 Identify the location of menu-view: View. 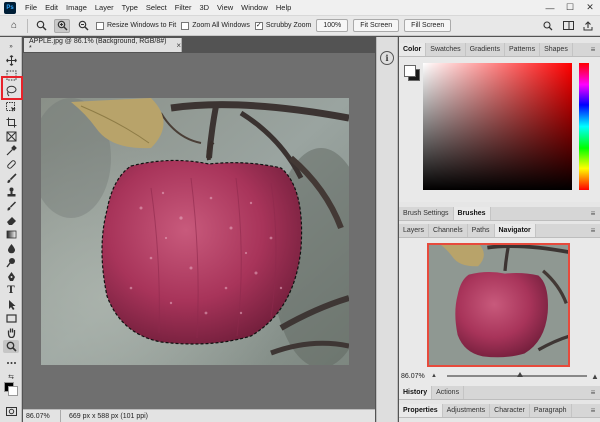
(225, 8).